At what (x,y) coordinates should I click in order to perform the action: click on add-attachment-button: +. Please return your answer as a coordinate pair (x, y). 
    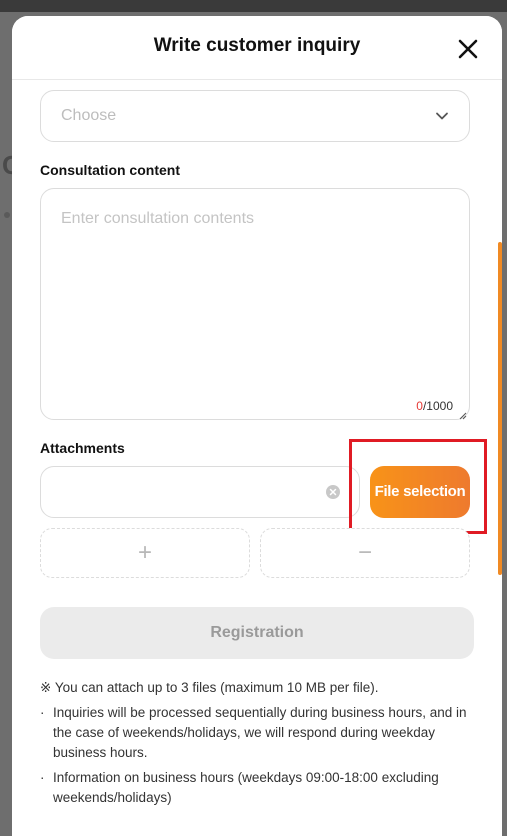
    Looking at the image, I should click on (145, 553).